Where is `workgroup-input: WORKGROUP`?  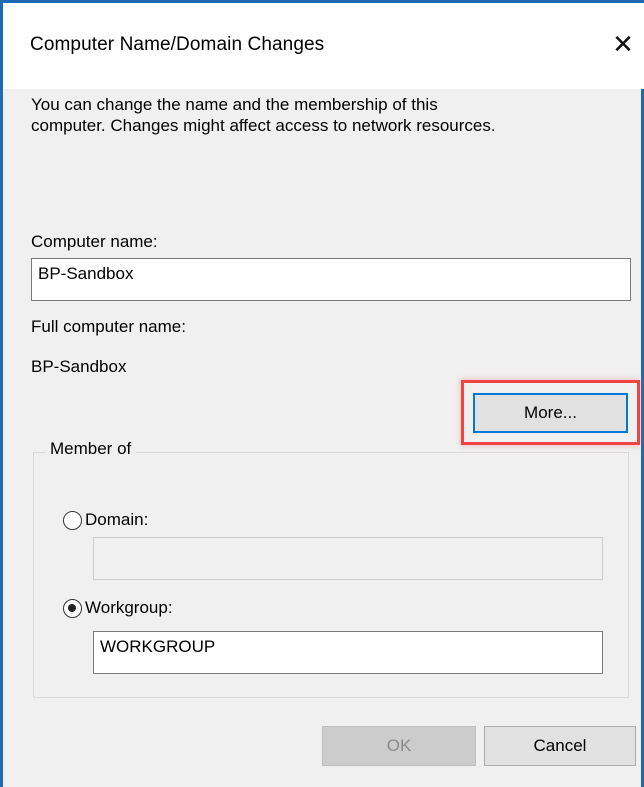
workgroup-input: WORKGROUP is located at coordinates (348, 652).